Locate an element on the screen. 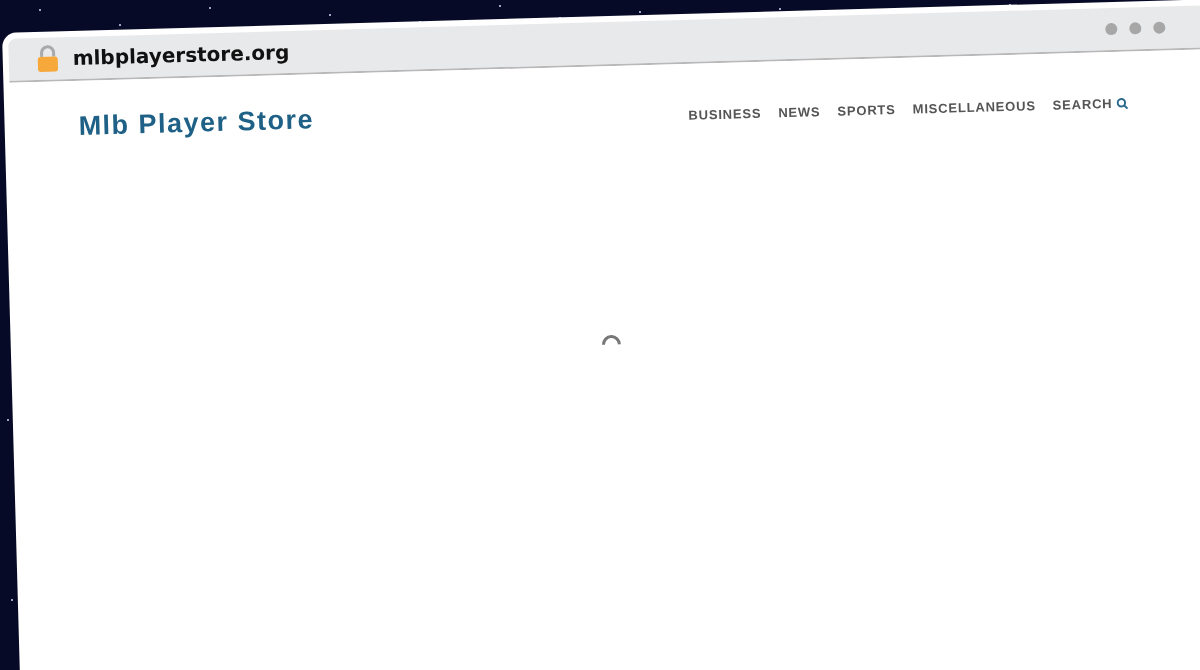  nav-link: BUSINESS is located at coordinates (725, 114).